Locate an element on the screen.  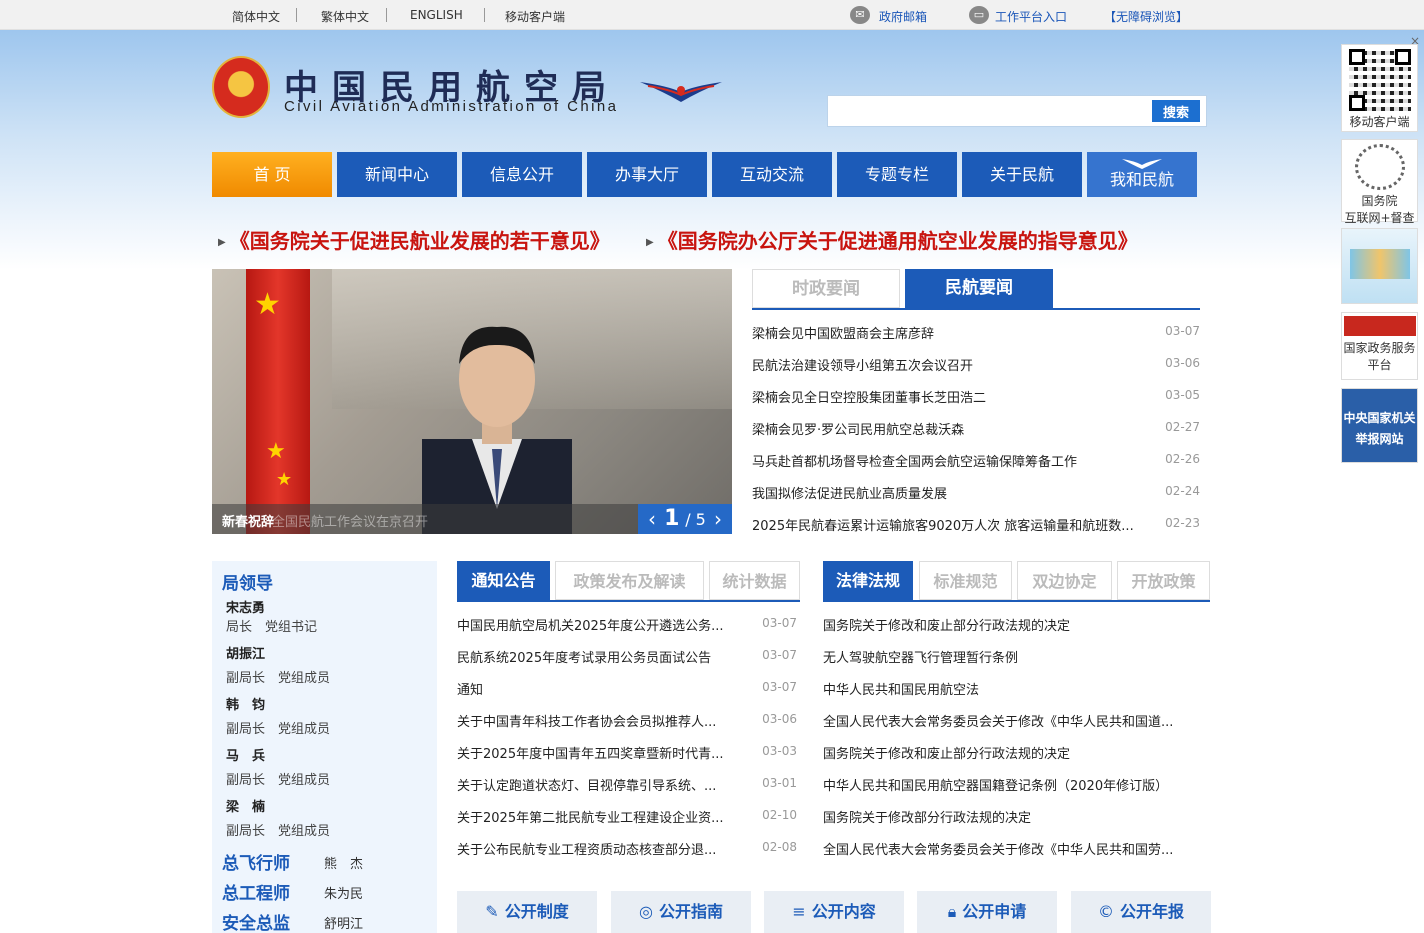
tab-policy-release: 政策发布及解读 is located at coordinates (629, 580).